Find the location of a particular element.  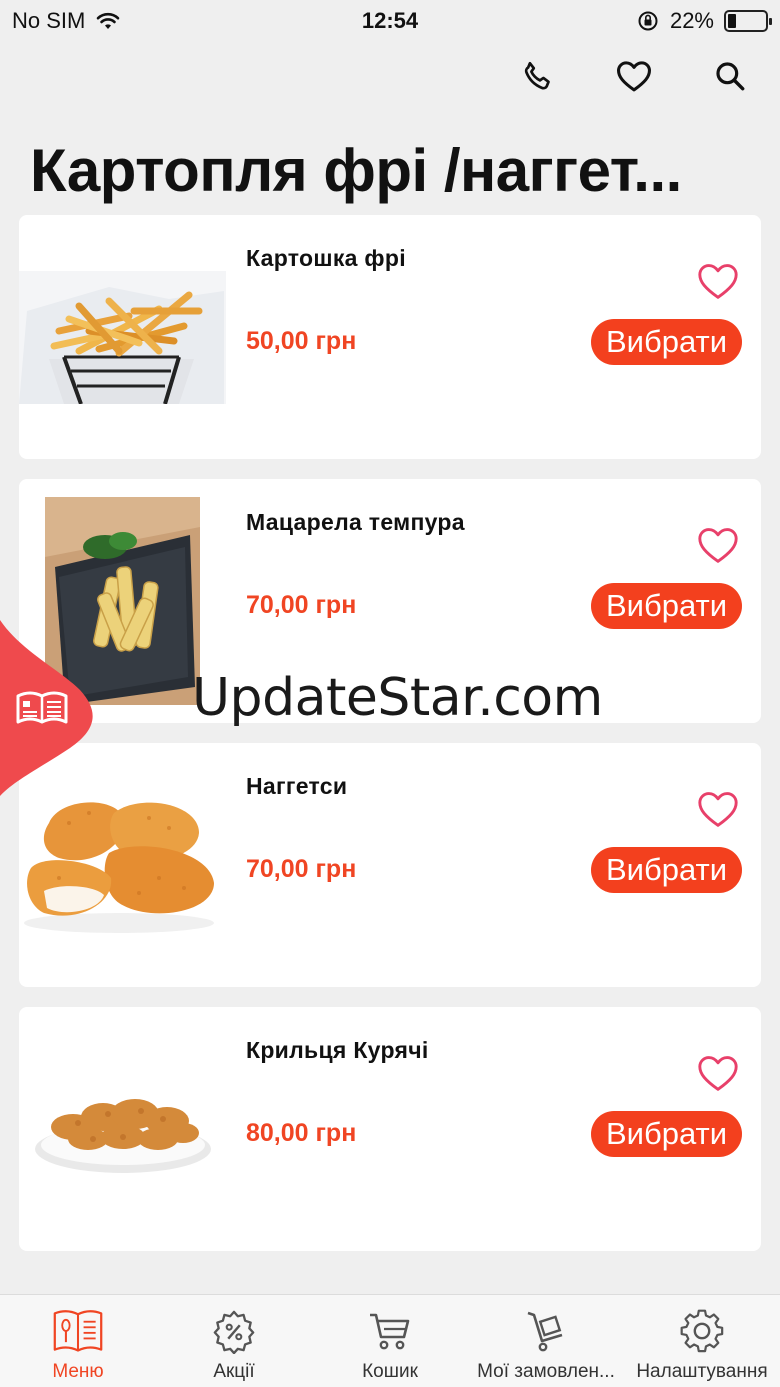

tab-label: Кошик is located at coordinates (390, 1371).